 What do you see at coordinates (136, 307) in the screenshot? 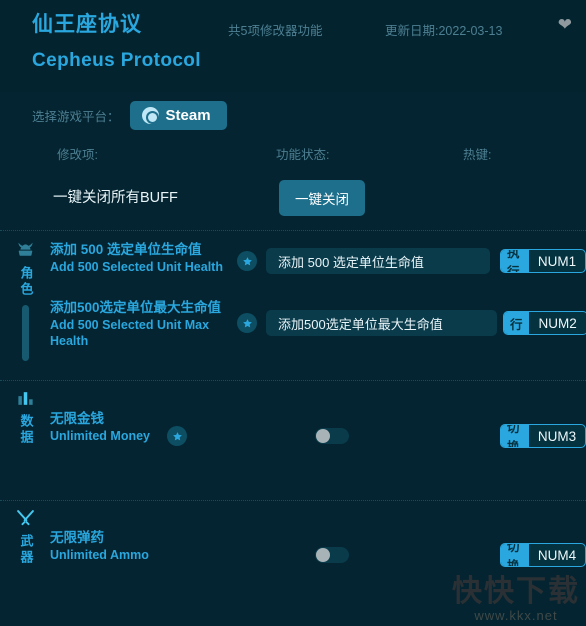
I see `feature-name-cn: 添加500选定单位最大生命值` at bounding box center [136, 307].